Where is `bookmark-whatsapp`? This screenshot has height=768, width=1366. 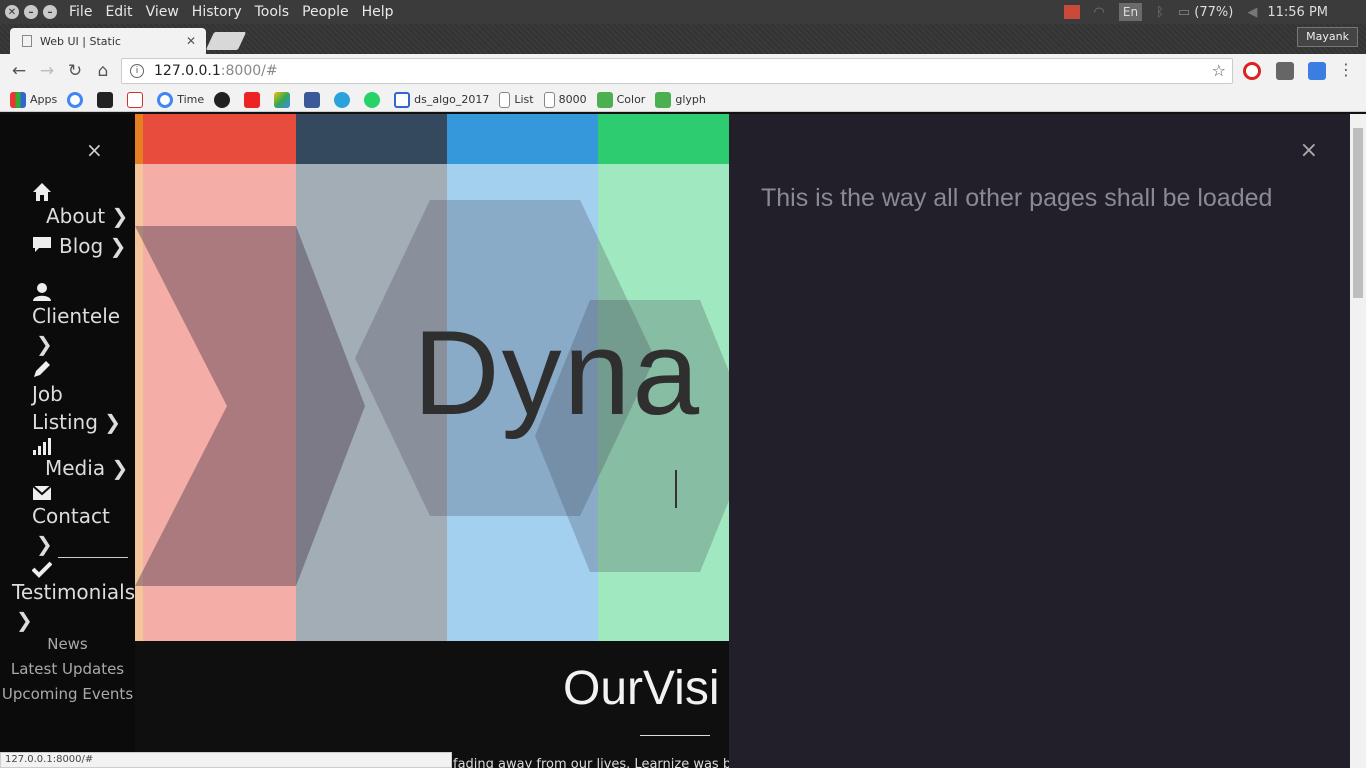 bookmark-whatsapp is located at coordinates (374, 99).